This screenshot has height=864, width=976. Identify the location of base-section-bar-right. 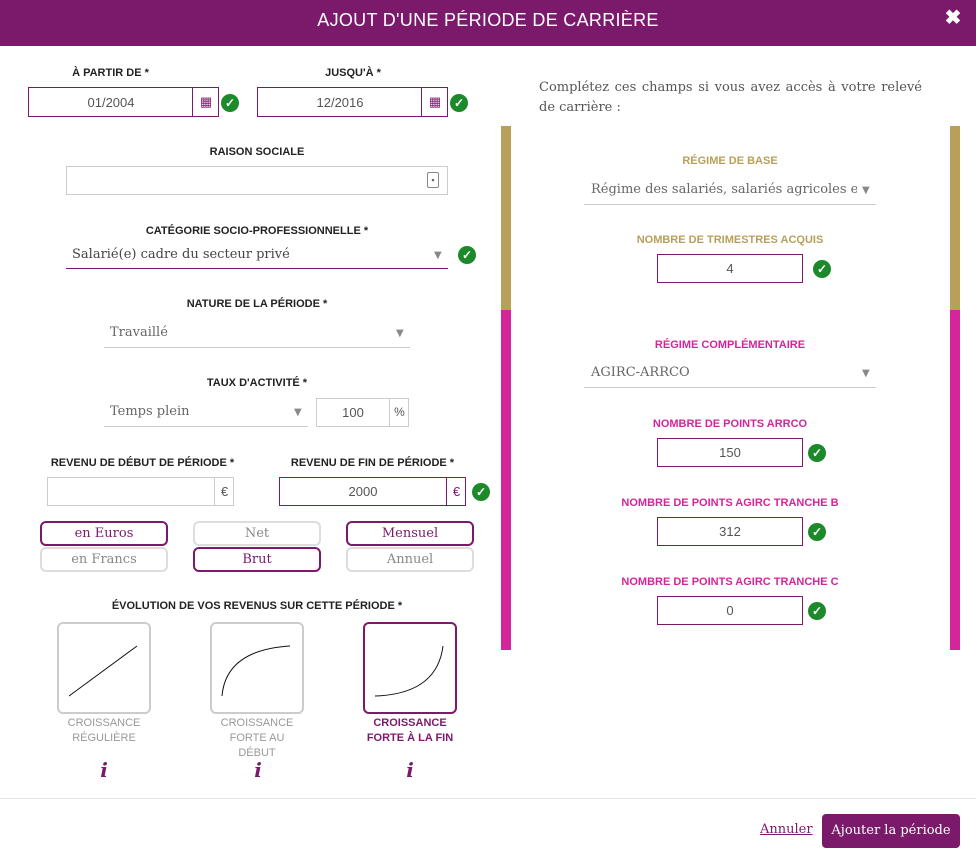
(955, 218).